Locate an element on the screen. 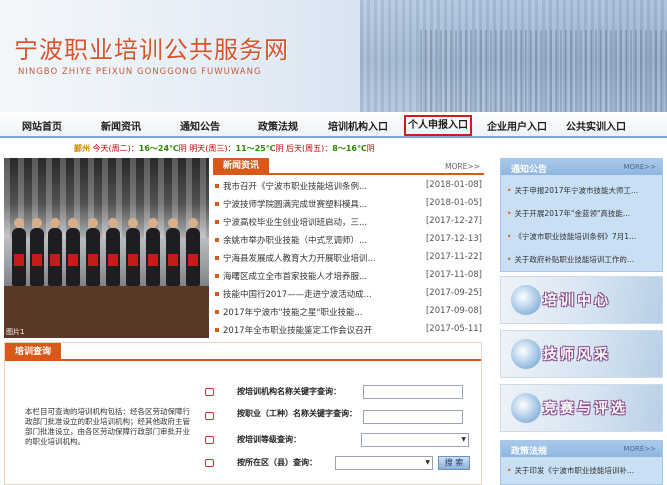  query-row-institution: 按培训机构名称关键字查询： is located at coordinates (342, 393).